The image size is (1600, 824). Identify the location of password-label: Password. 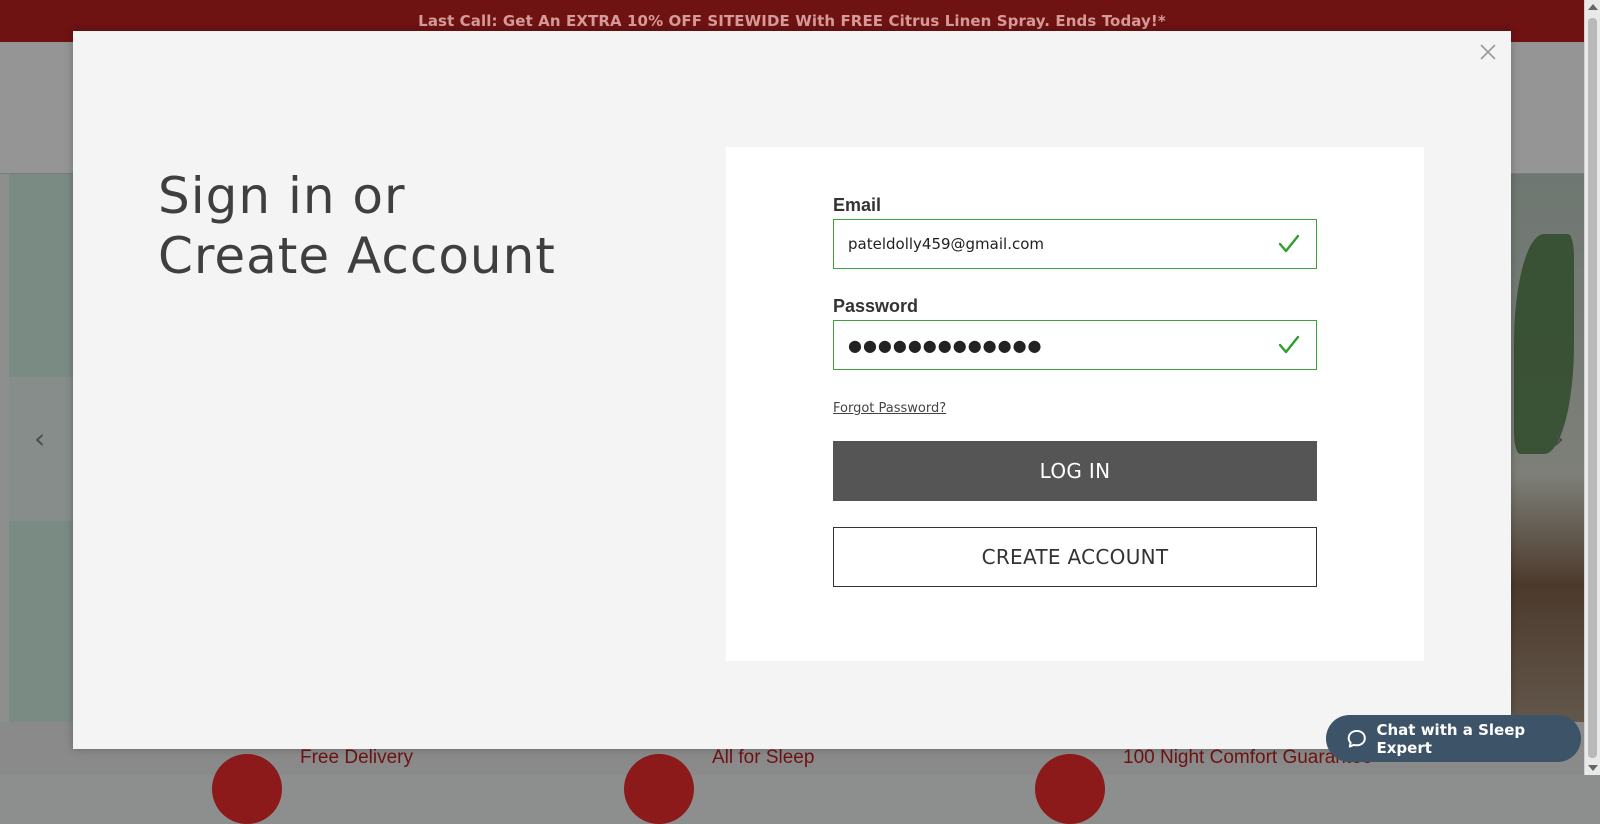
(876, 306).